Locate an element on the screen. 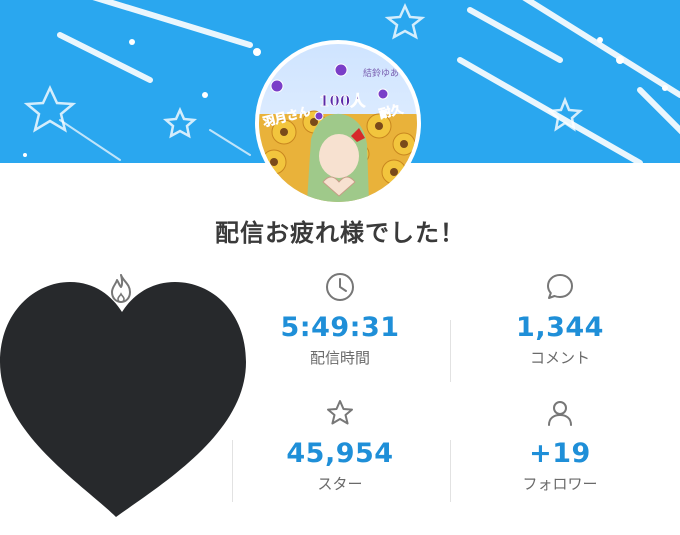  stars-value: 45,954 is located at coordinates (340, 453).